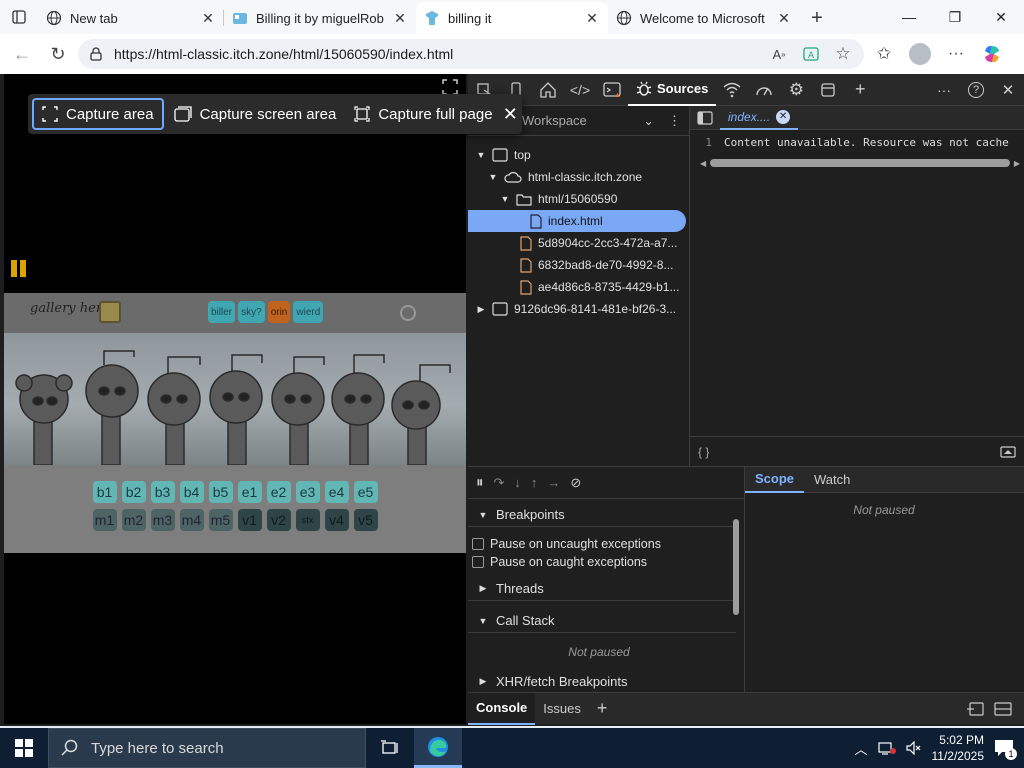 The height and width of the screenshot is (768, 1024). Describe the element at coordinates (575, 483) in the screenshot. I see `deactivate-breakpoints-icon: ⊘` at that location.